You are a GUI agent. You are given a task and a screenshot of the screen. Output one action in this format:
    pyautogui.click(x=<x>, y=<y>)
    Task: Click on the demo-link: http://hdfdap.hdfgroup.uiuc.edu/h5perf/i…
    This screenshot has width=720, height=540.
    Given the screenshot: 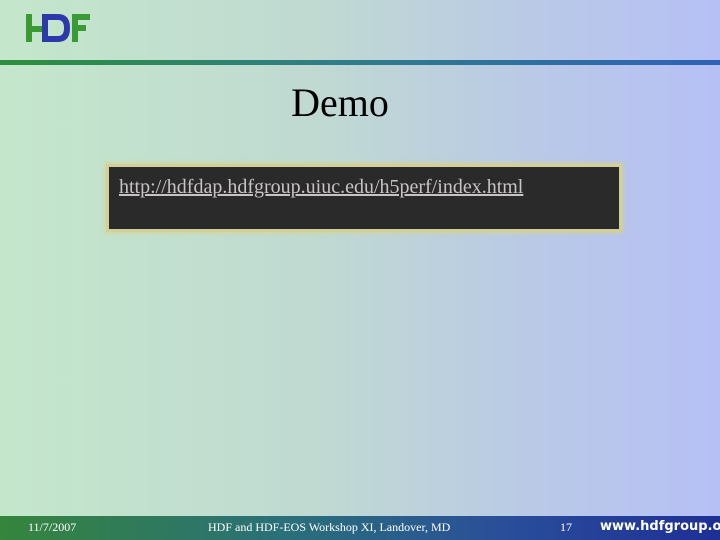 What is the action you would take?
    pyautogui.click(x=321, y=187)
    